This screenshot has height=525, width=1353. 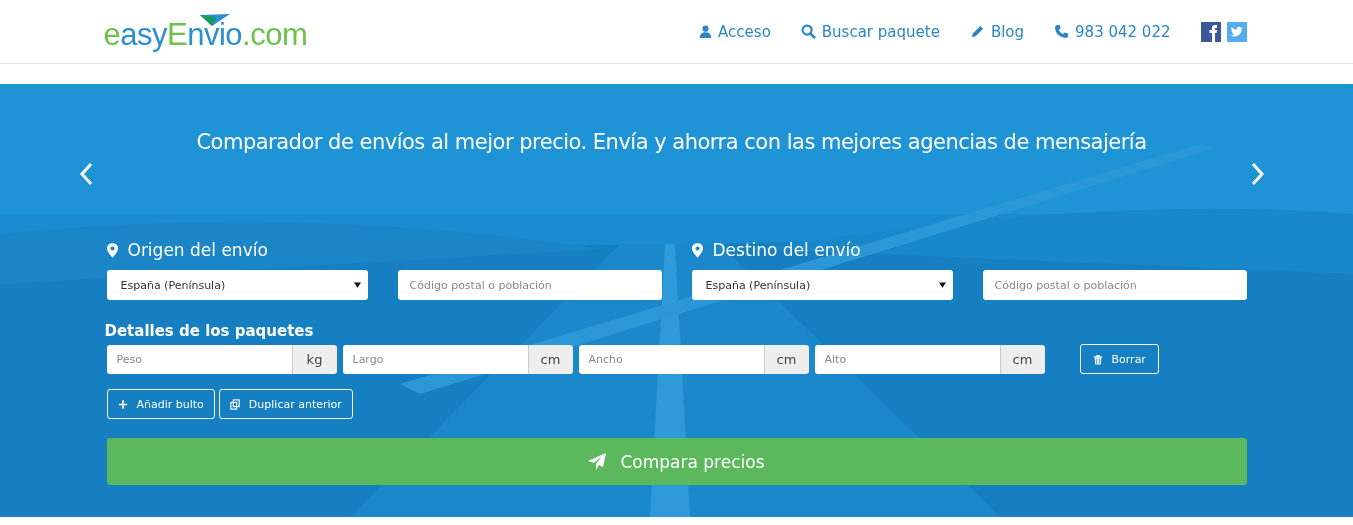 I want to click on copy-icon, so click(x=234, y=404).